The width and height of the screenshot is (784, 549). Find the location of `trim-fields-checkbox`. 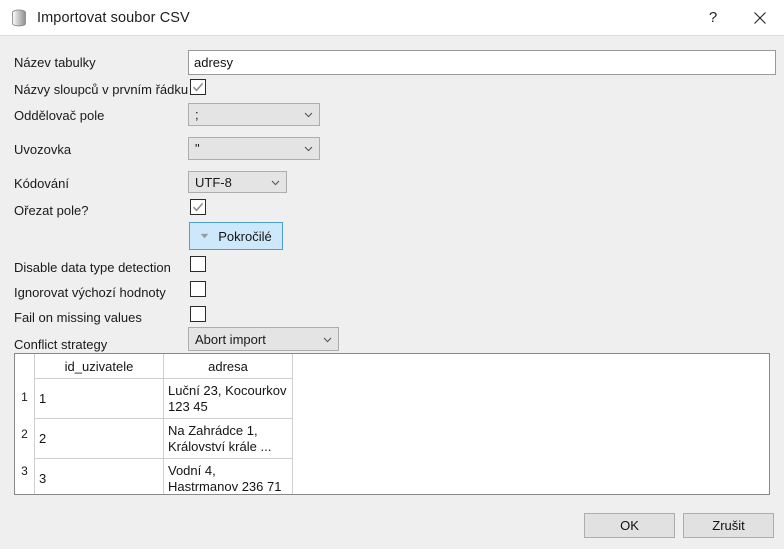

trim-fields-checkbox is located at coordinates (198, 207).